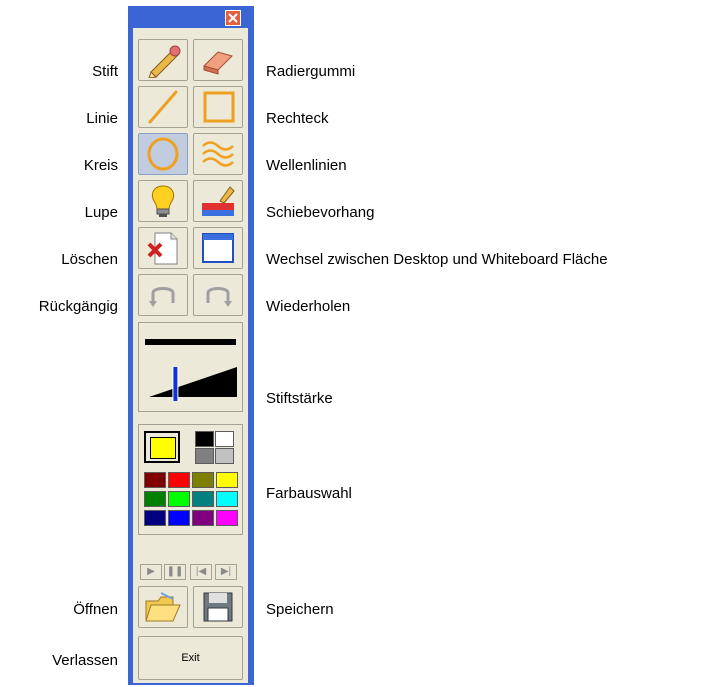 The height and width of the screenshot is (687, 728). I want to click on curtain-tool-button, so click(218, 201).